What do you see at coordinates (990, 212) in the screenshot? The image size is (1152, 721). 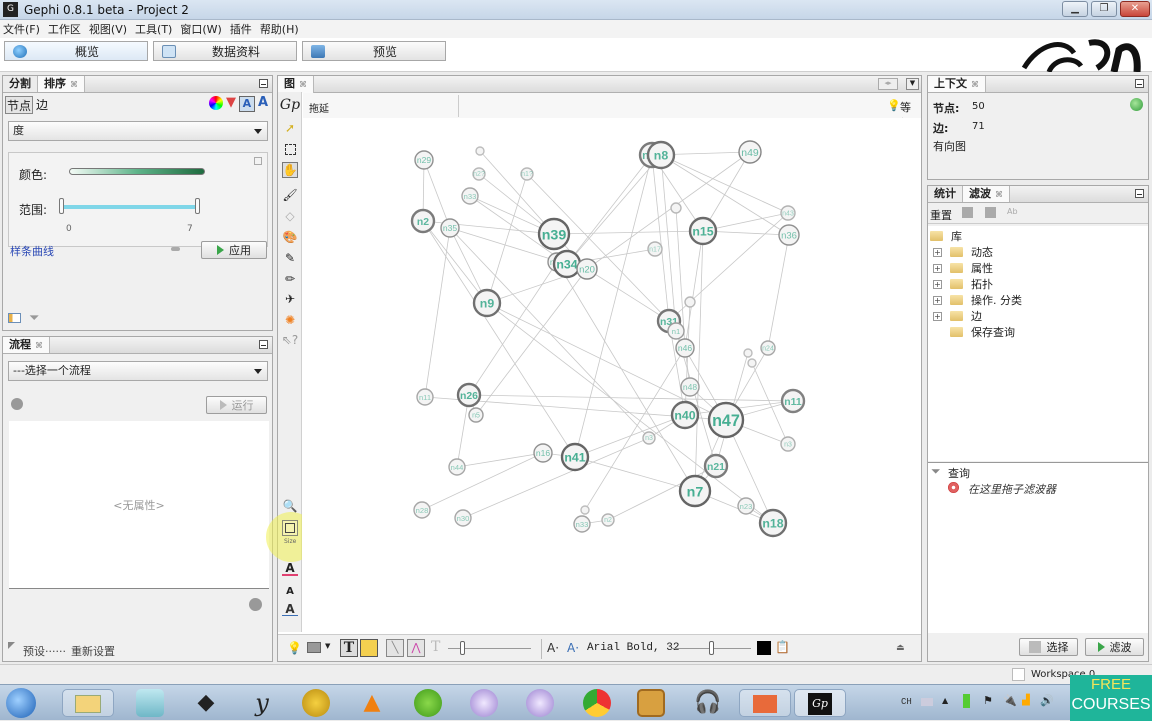 I see `export-filter-icon` at bounding box center [990, 212].